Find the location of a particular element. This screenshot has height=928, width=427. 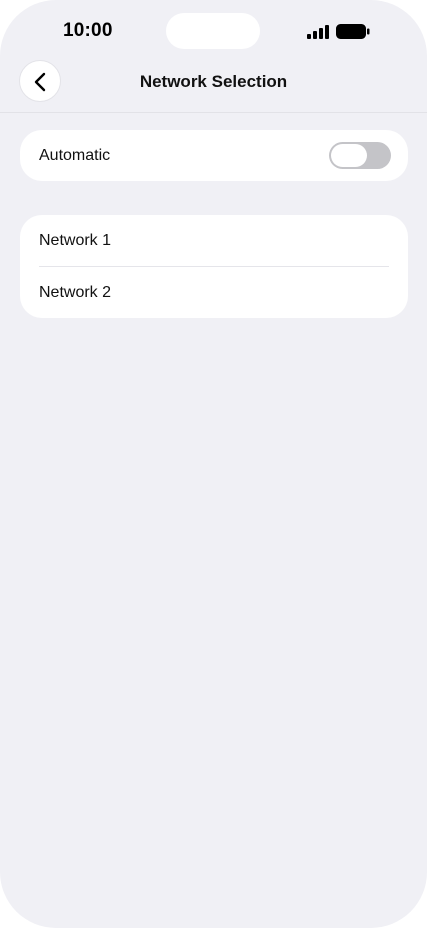

navigation-bar: Network Selection is located at coordinates (213, 86).